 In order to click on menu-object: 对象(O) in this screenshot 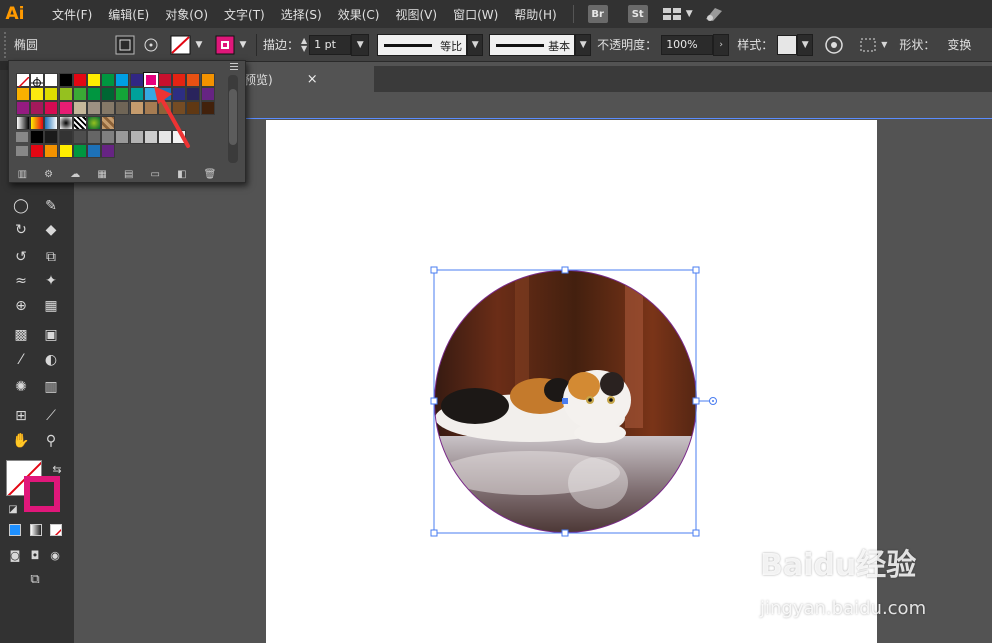, I will do `click(186, 14)`.